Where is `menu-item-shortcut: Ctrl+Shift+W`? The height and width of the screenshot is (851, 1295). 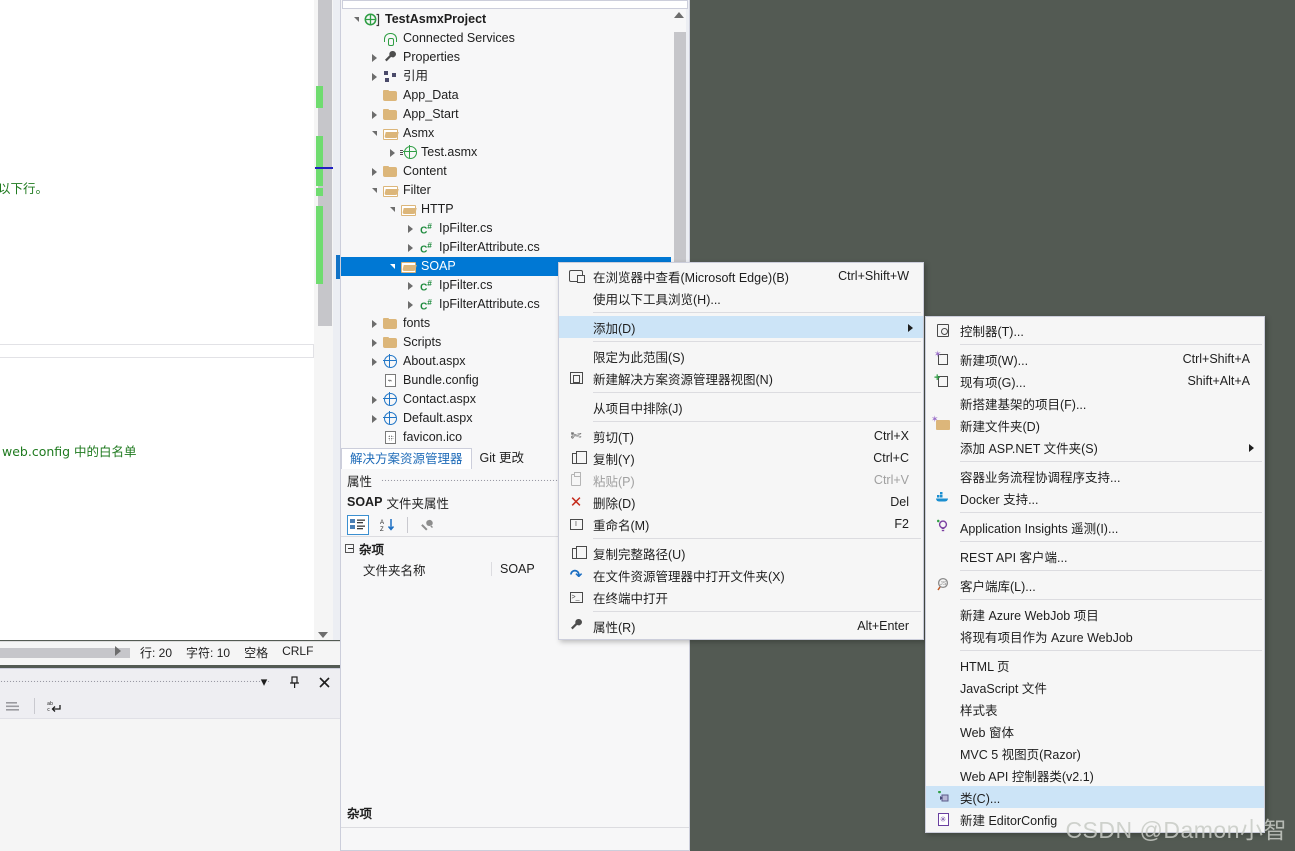
menu-item-shortcut: Ctrl+Shift+W is located at coordinates (873, 276).